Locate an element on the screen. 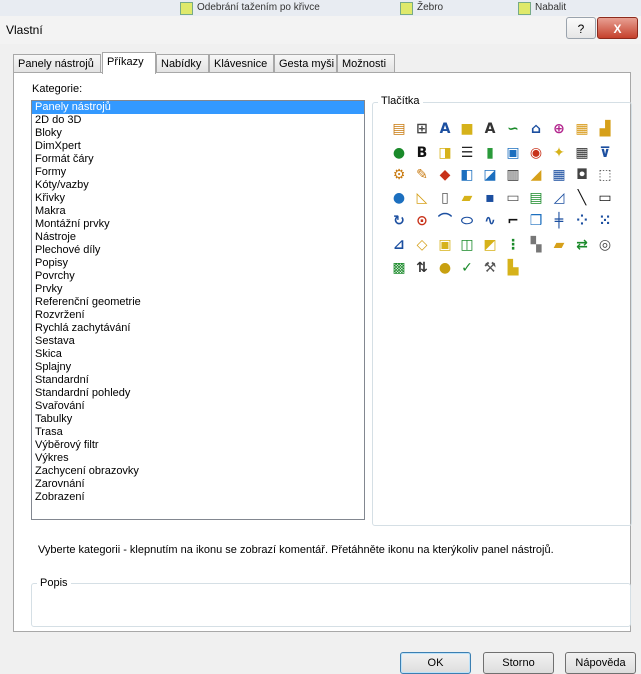  print-icon: ▭ is located at coordinates (513, 198).